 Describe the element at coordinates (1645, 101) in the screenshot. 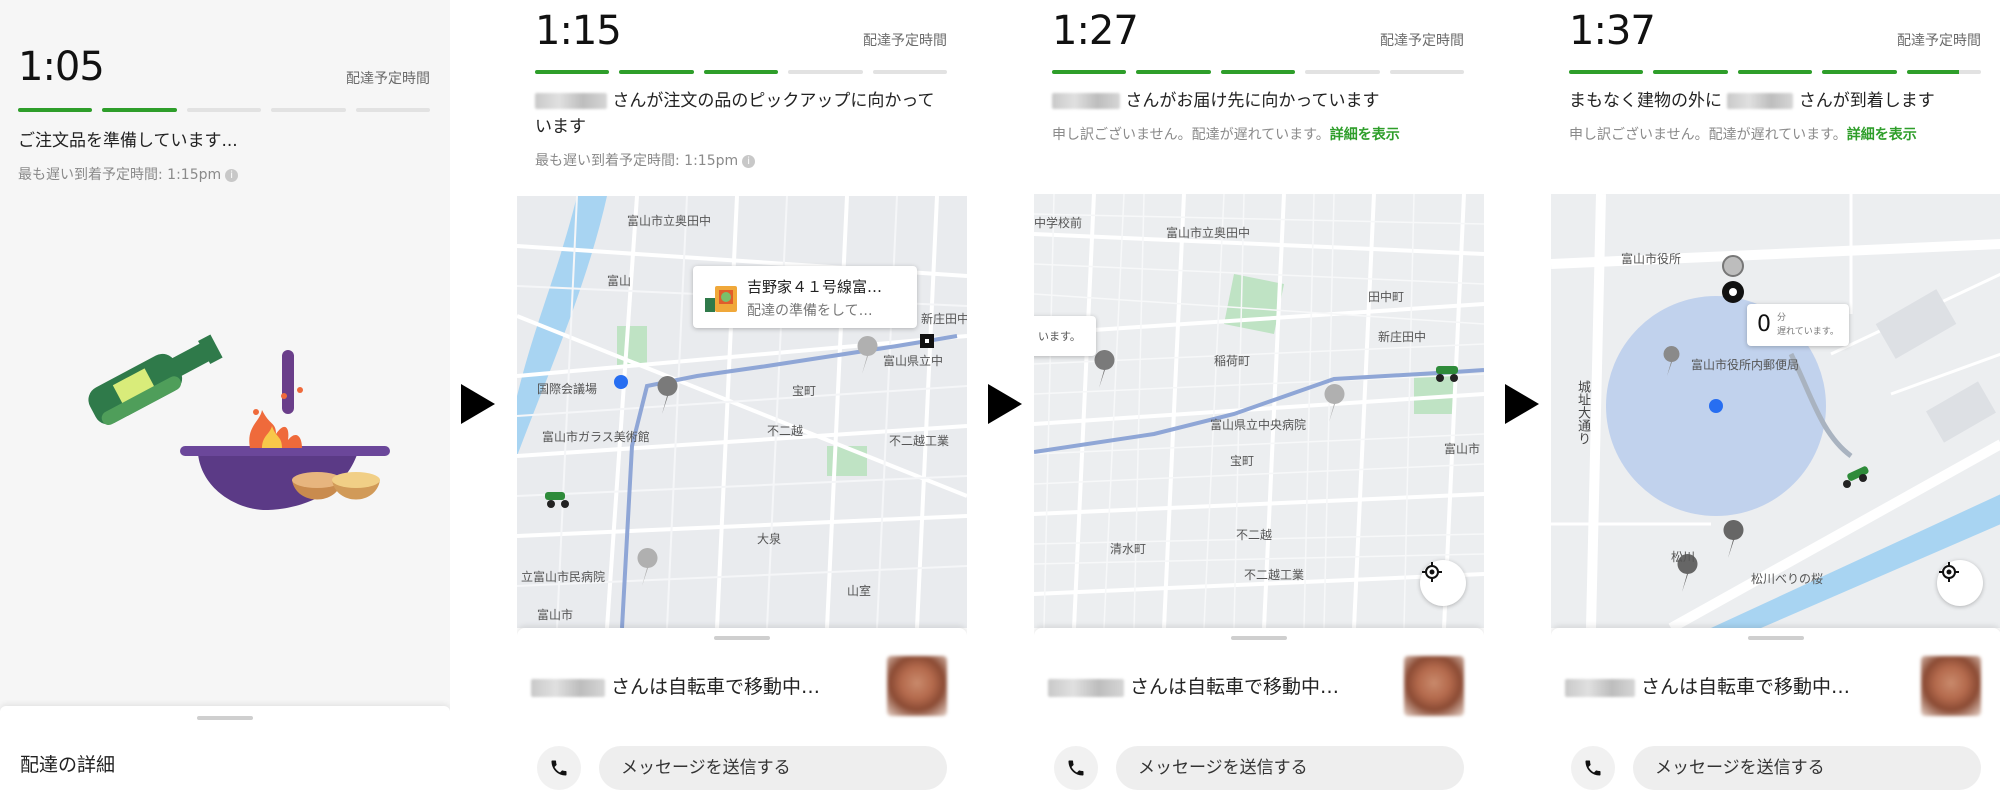

I see `status-message: まもなく建物の外に` at that location.